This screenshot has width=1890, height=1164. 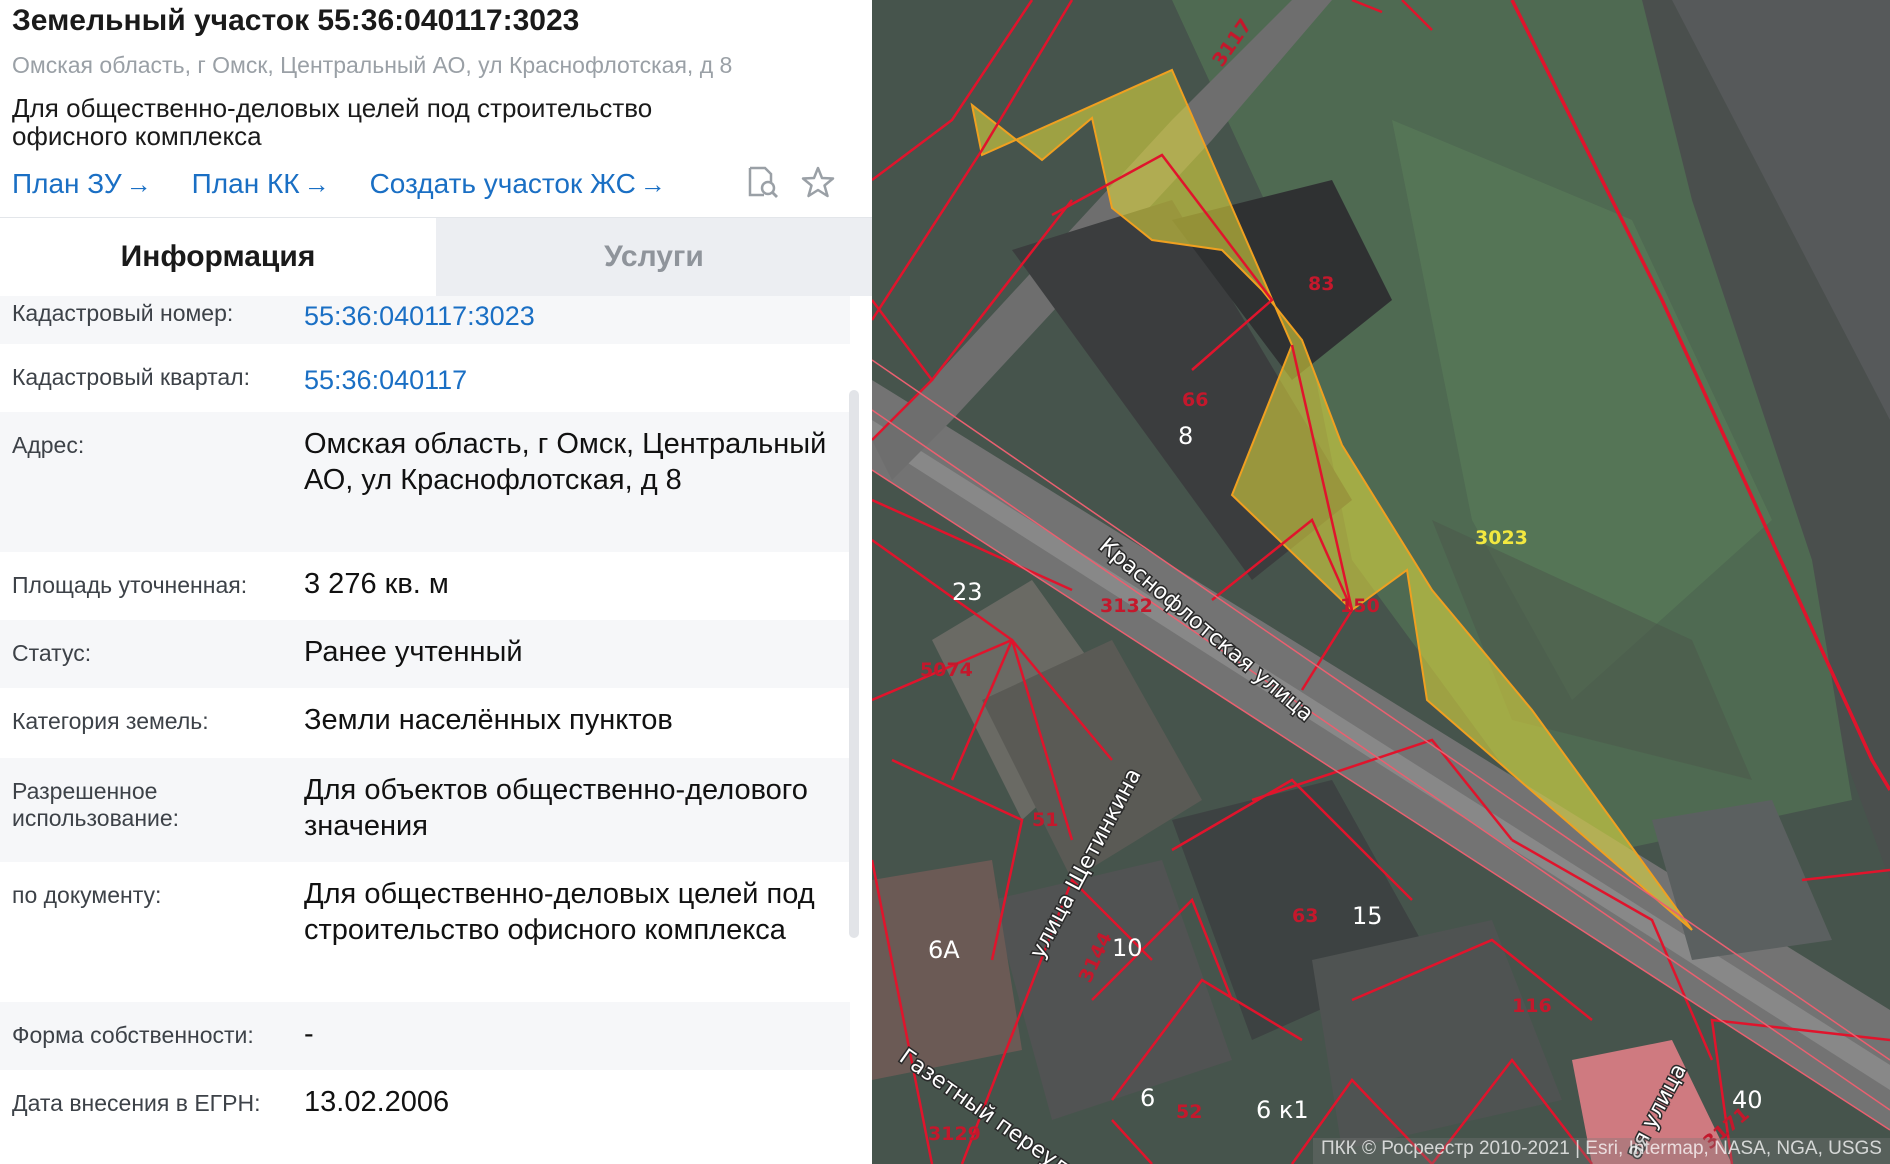 What do you see at coordinates (1126, 606) in the screenshot?
I see `parcel-label: 3132` at bounding box center [1126, 606].